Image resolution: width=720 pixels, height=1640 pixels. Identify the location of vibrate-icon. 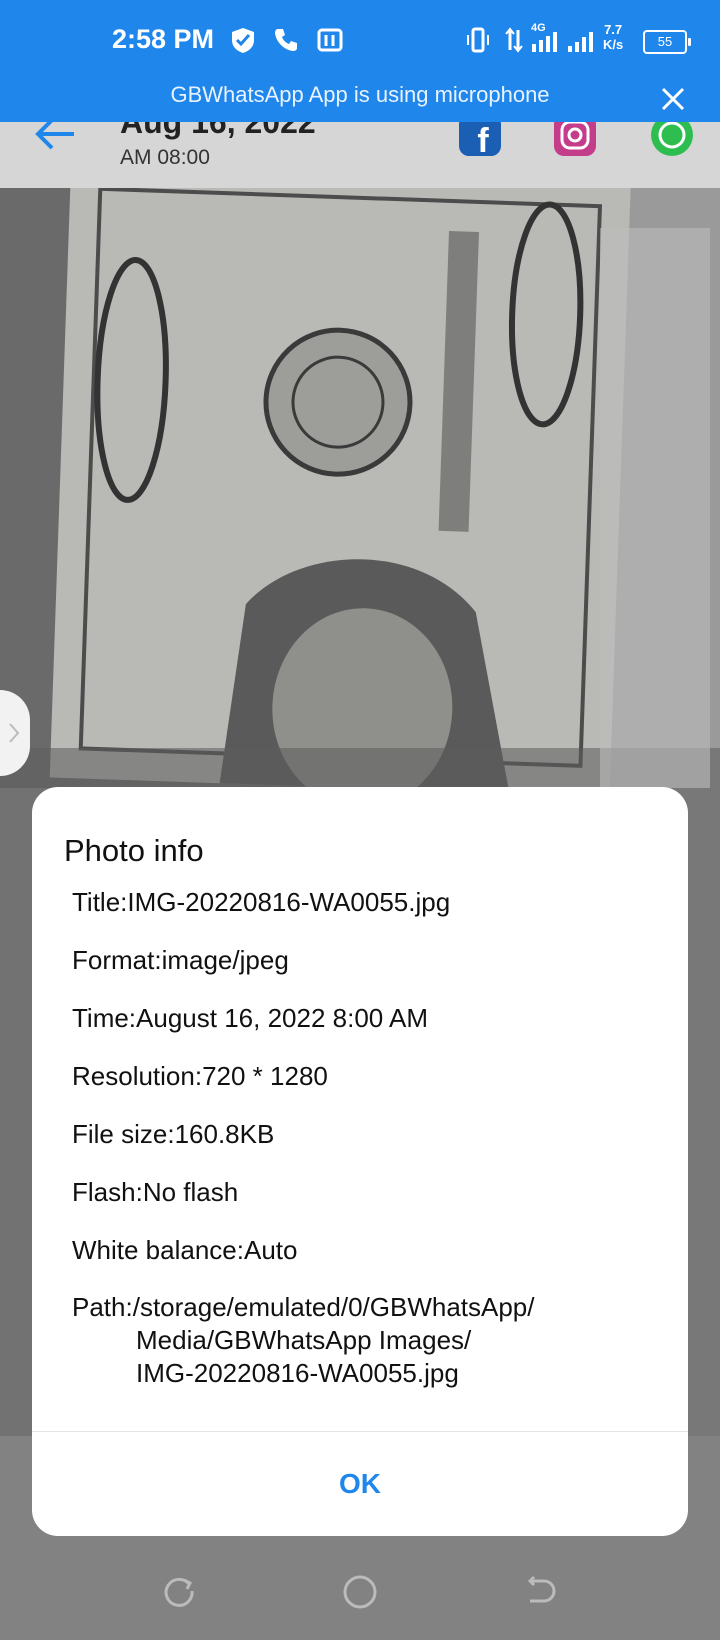
(478, 40).